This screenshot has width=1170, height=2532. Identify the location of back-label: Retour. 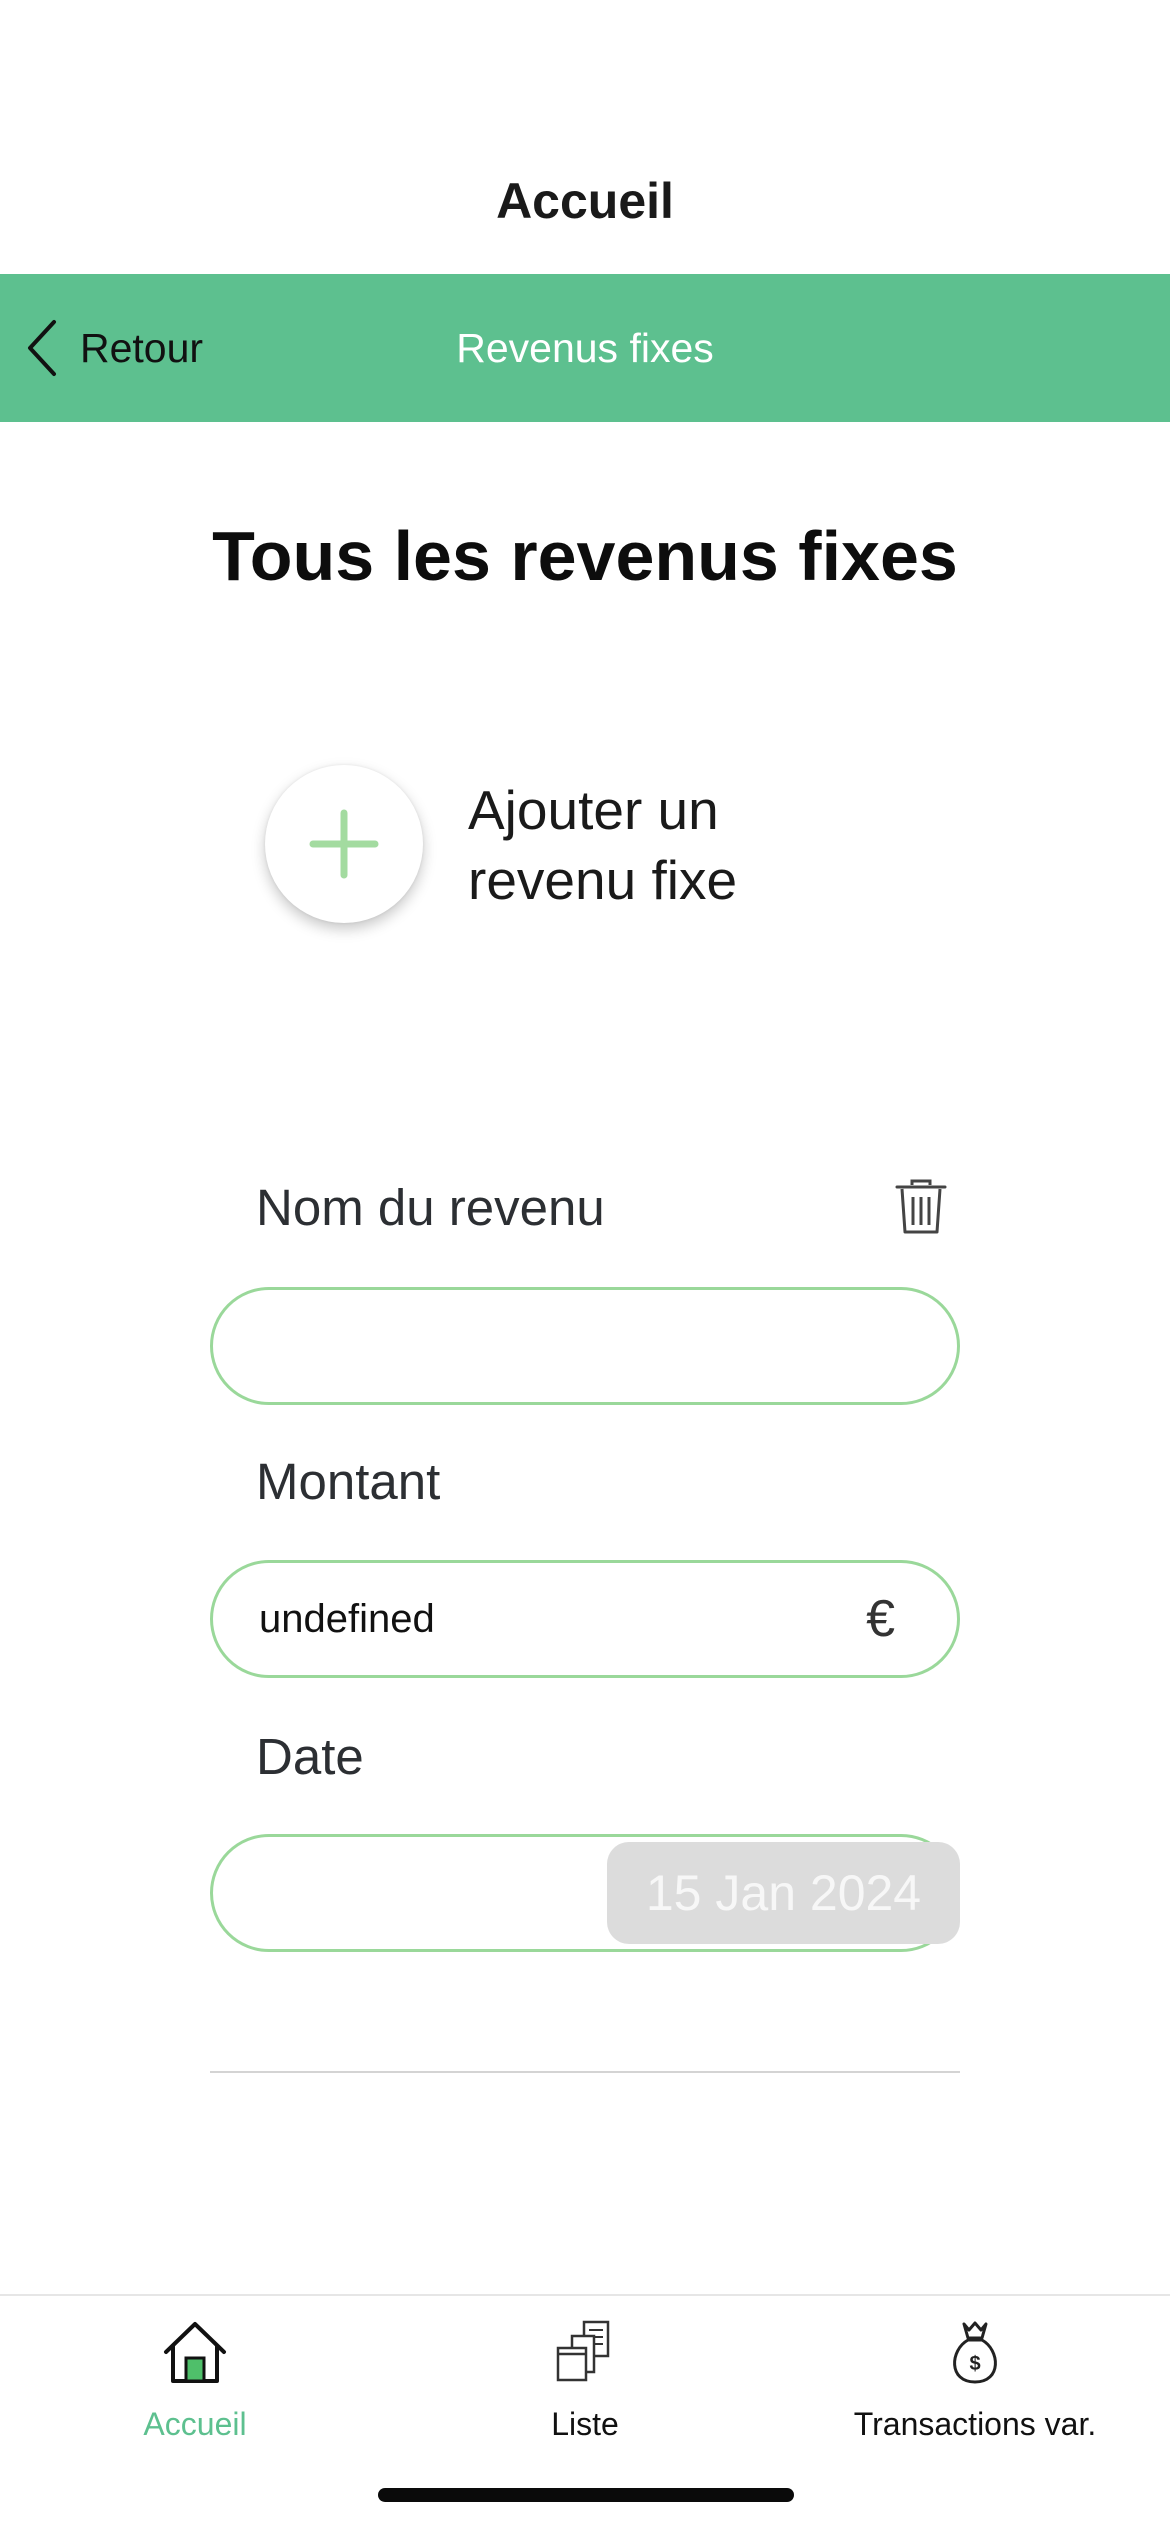
(142, 347).